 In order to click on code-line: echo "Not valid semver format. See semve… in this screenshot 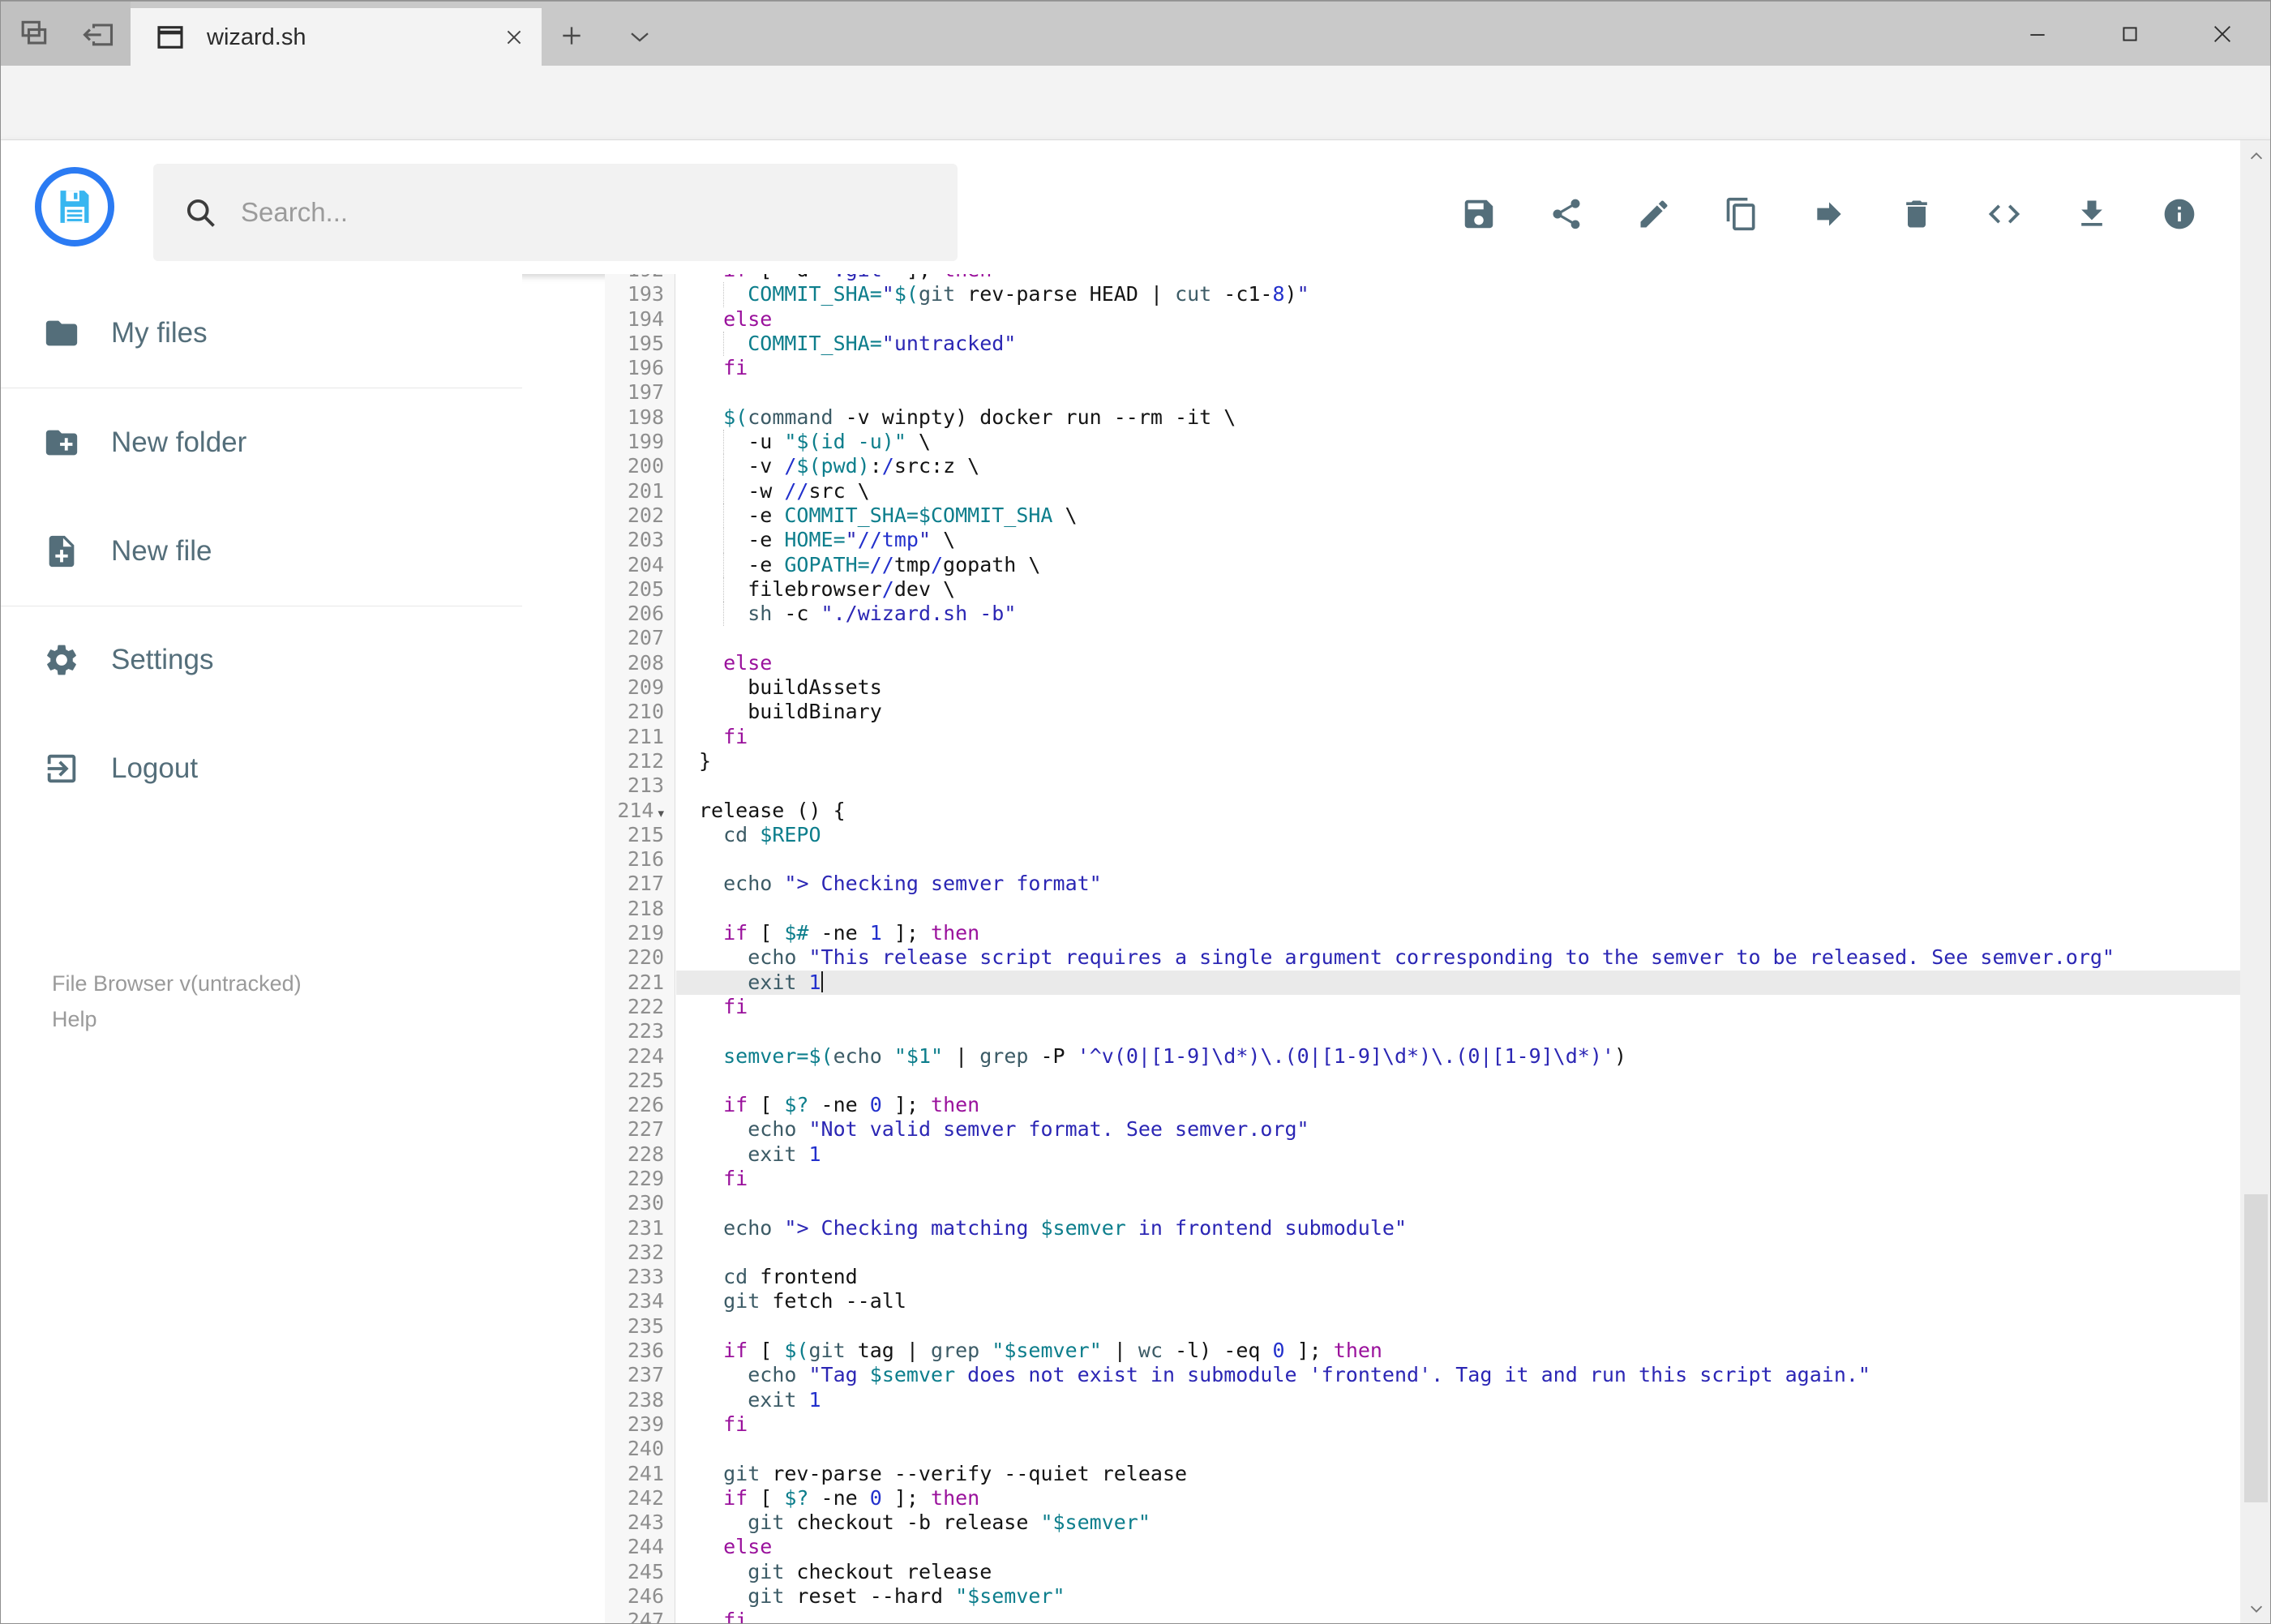, I will do `click(1028, 1130)`.